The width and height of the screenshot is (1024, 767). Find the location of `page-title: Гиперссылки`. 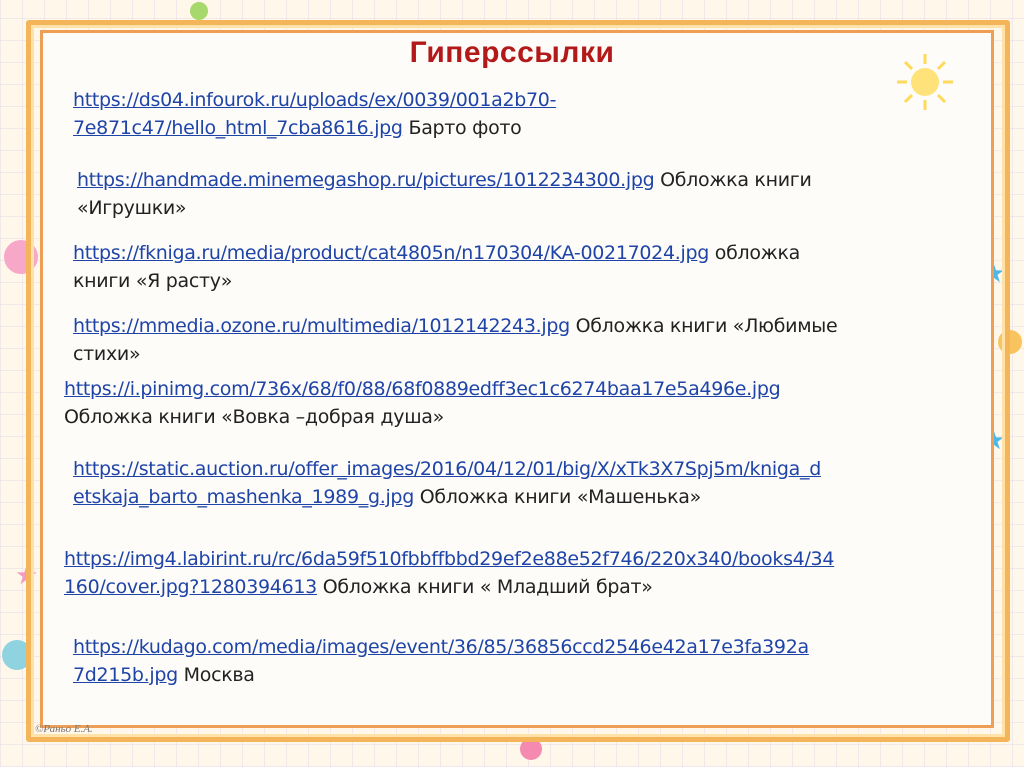

page-title: Гиперссылки is located at coordinates (512, 52).